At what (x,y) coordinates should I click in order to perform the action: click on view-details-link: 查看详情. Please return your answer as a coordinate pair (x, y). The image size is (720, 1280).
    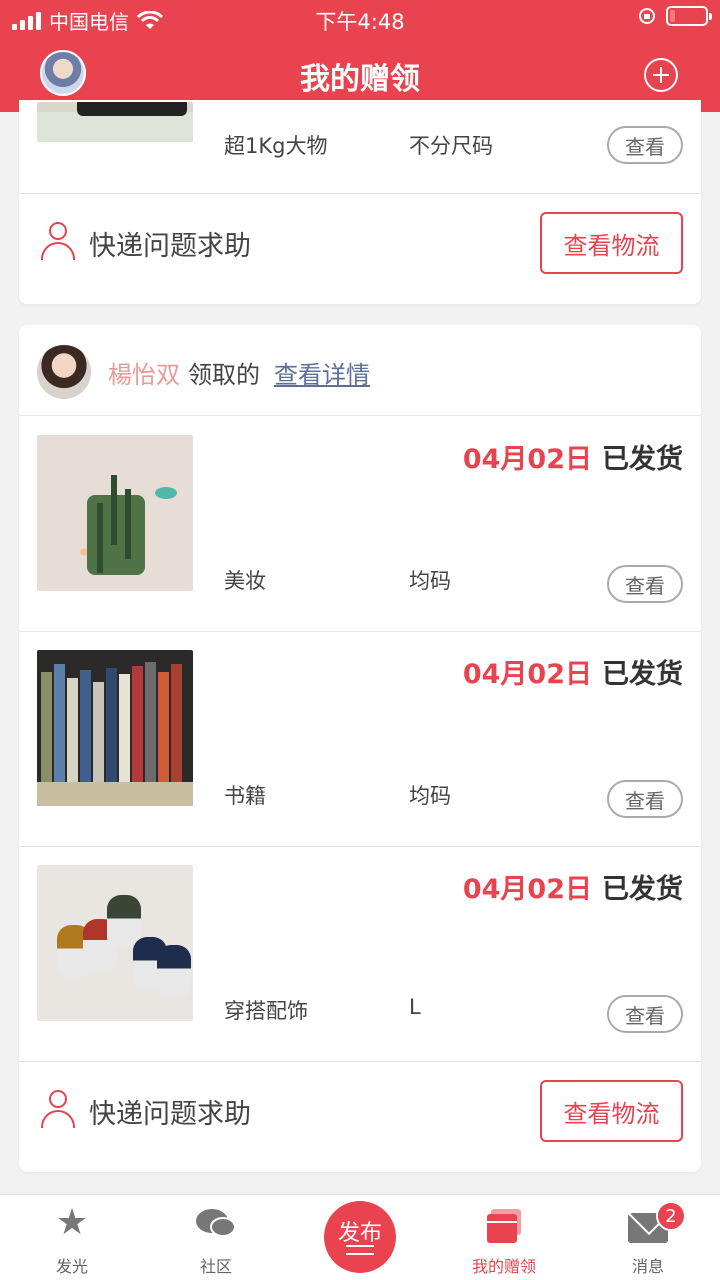
    Looking at the image, I should click on (322, 372).